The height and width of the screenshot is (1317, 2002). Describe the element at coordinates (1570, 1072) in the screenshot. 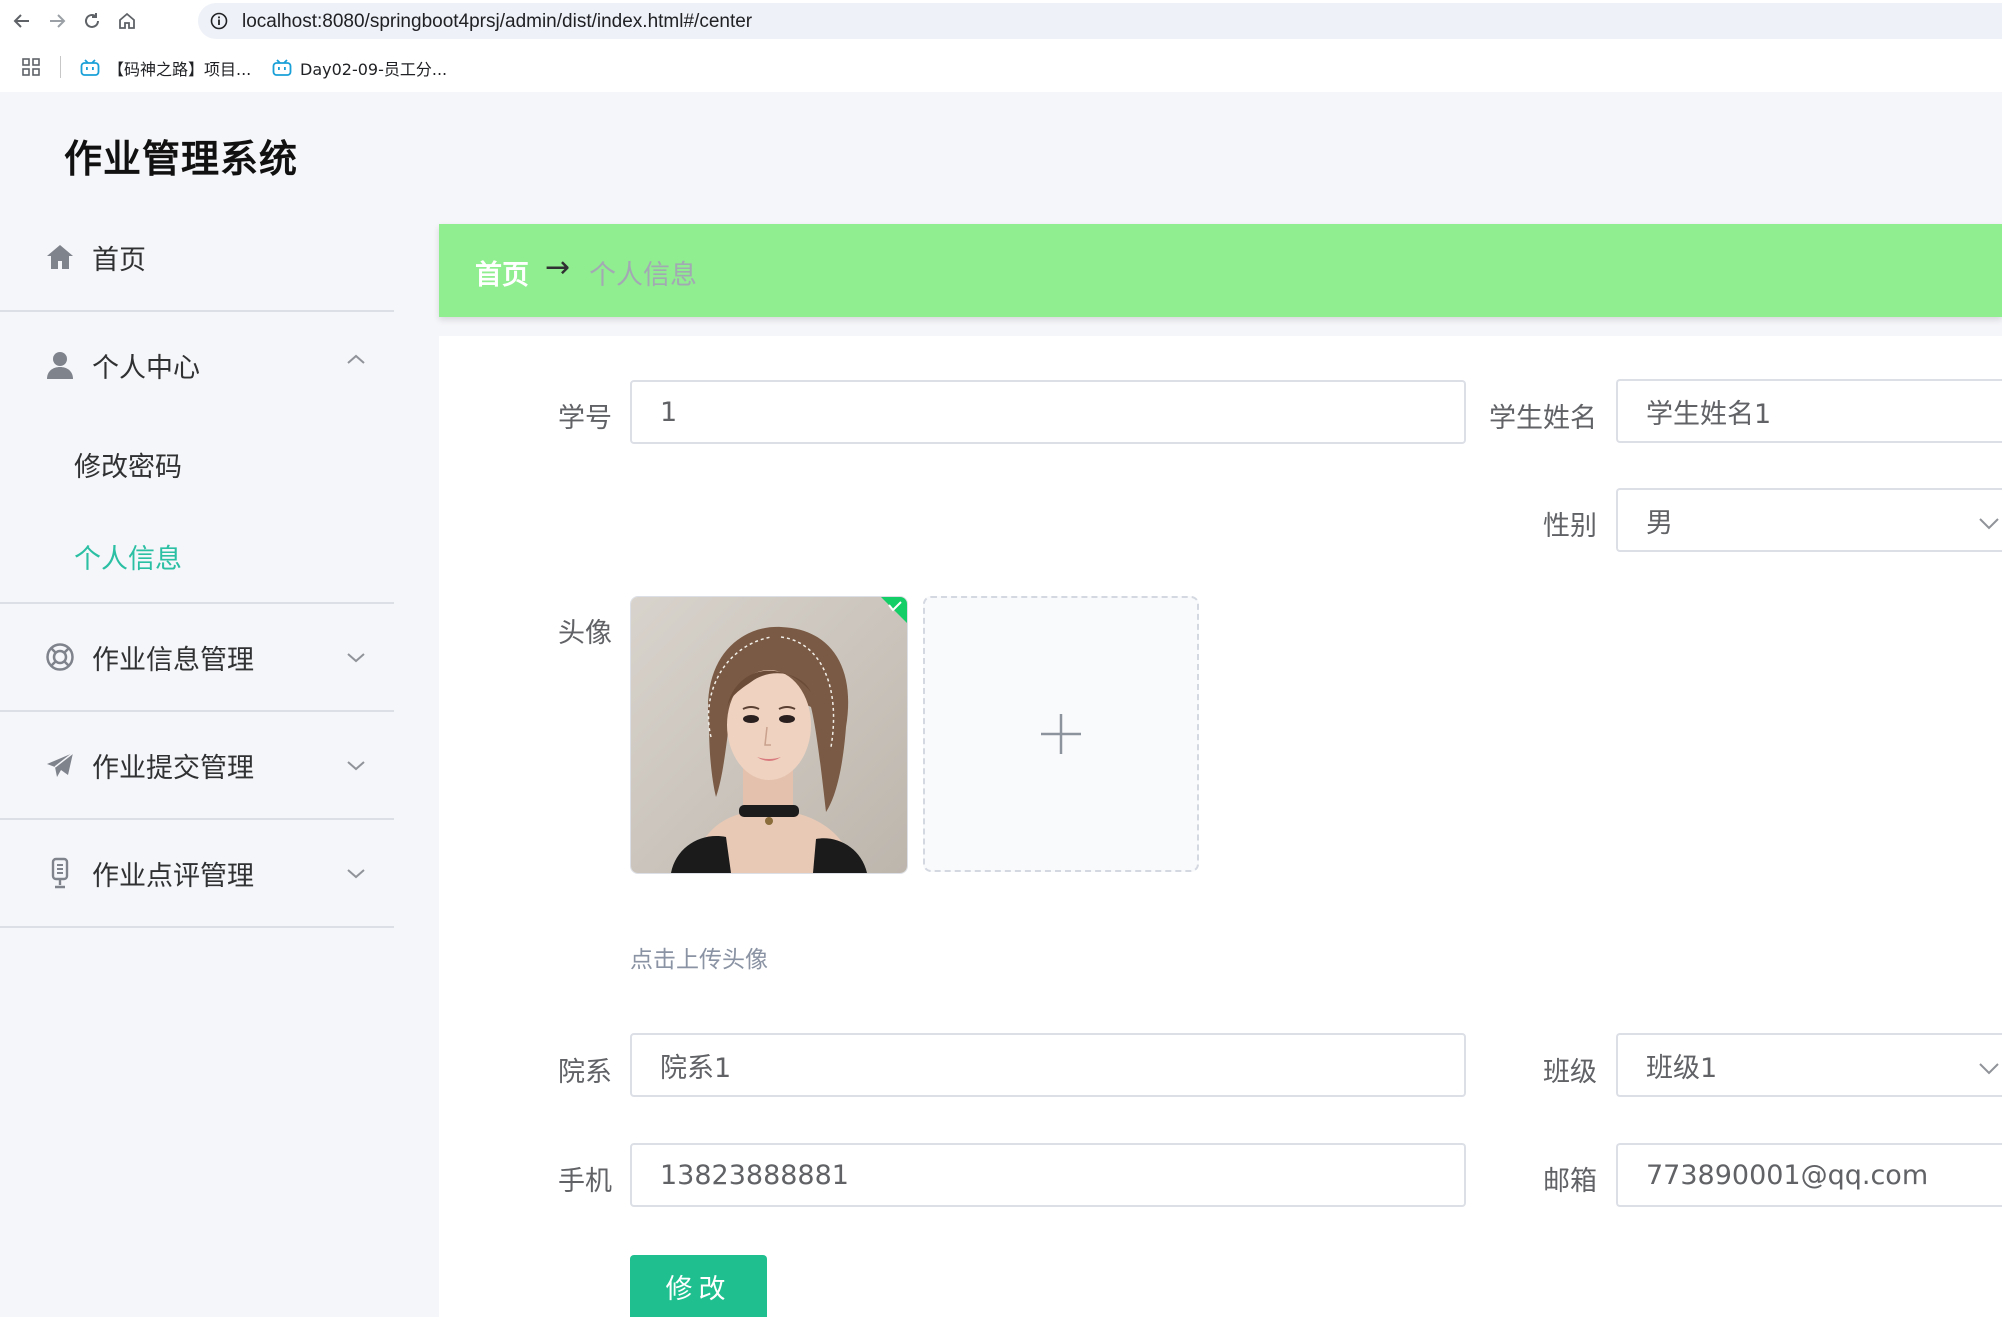

I see `class-label: 班级` at that location.